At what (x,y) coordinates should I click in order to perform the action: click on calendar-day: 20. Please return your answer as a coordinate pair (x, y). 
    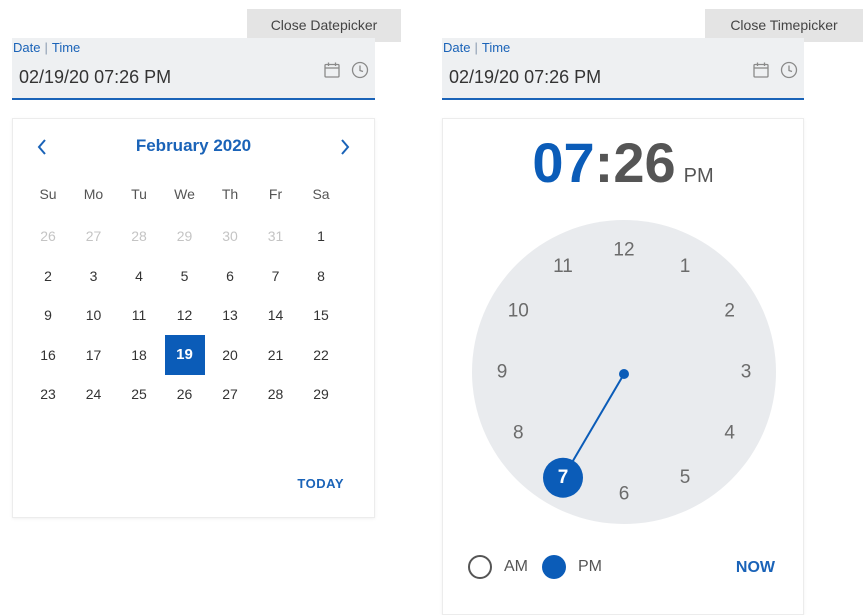
    Looking at the image, I should click on (230, 355).